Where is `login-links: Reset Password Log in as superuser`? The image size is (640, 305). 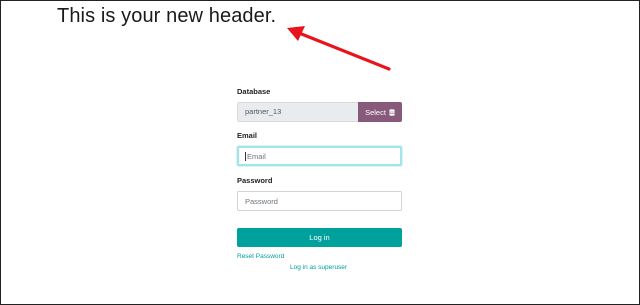 login-links: Reset Password Log in as superuser is located at coordinates (319, 262).